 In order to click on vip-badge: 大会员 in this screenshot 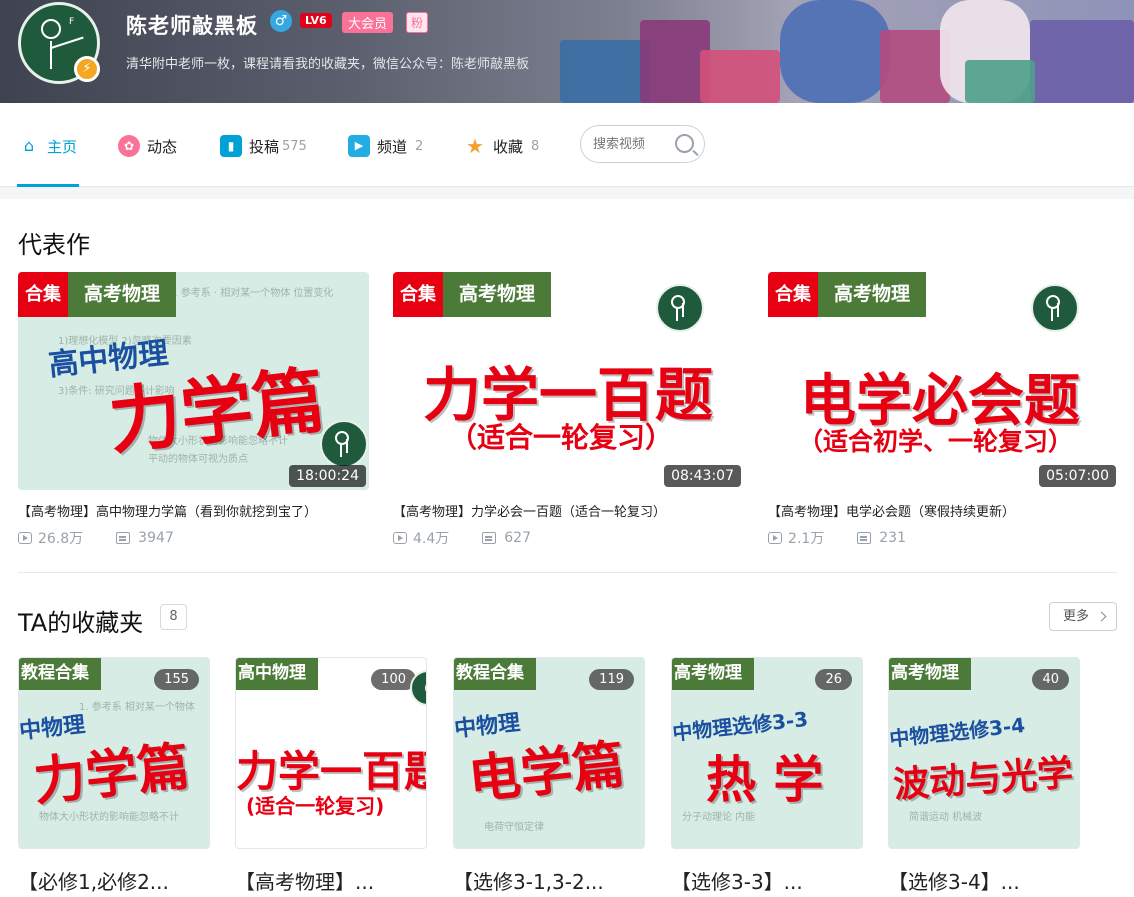, I will do `click(368, 22)`.